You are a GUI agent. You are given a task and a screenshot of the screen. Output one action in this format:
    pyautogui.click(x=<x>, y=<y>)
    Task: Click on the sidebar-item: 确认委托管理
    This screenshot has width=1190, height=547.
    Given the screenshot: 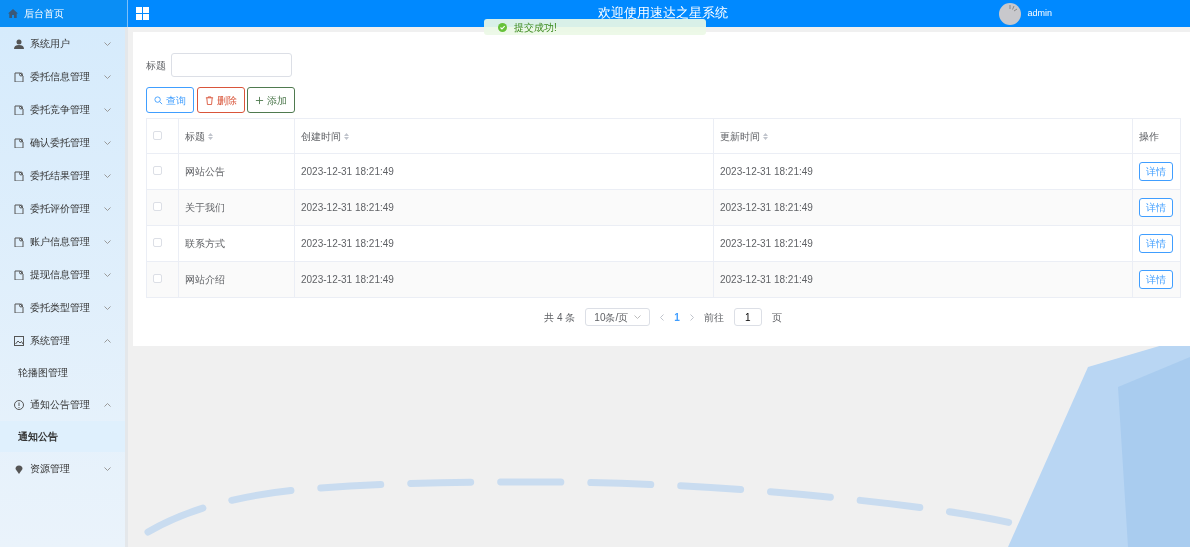 What is the action you would take?
    pyautogui.click(x=62, y=142)
    